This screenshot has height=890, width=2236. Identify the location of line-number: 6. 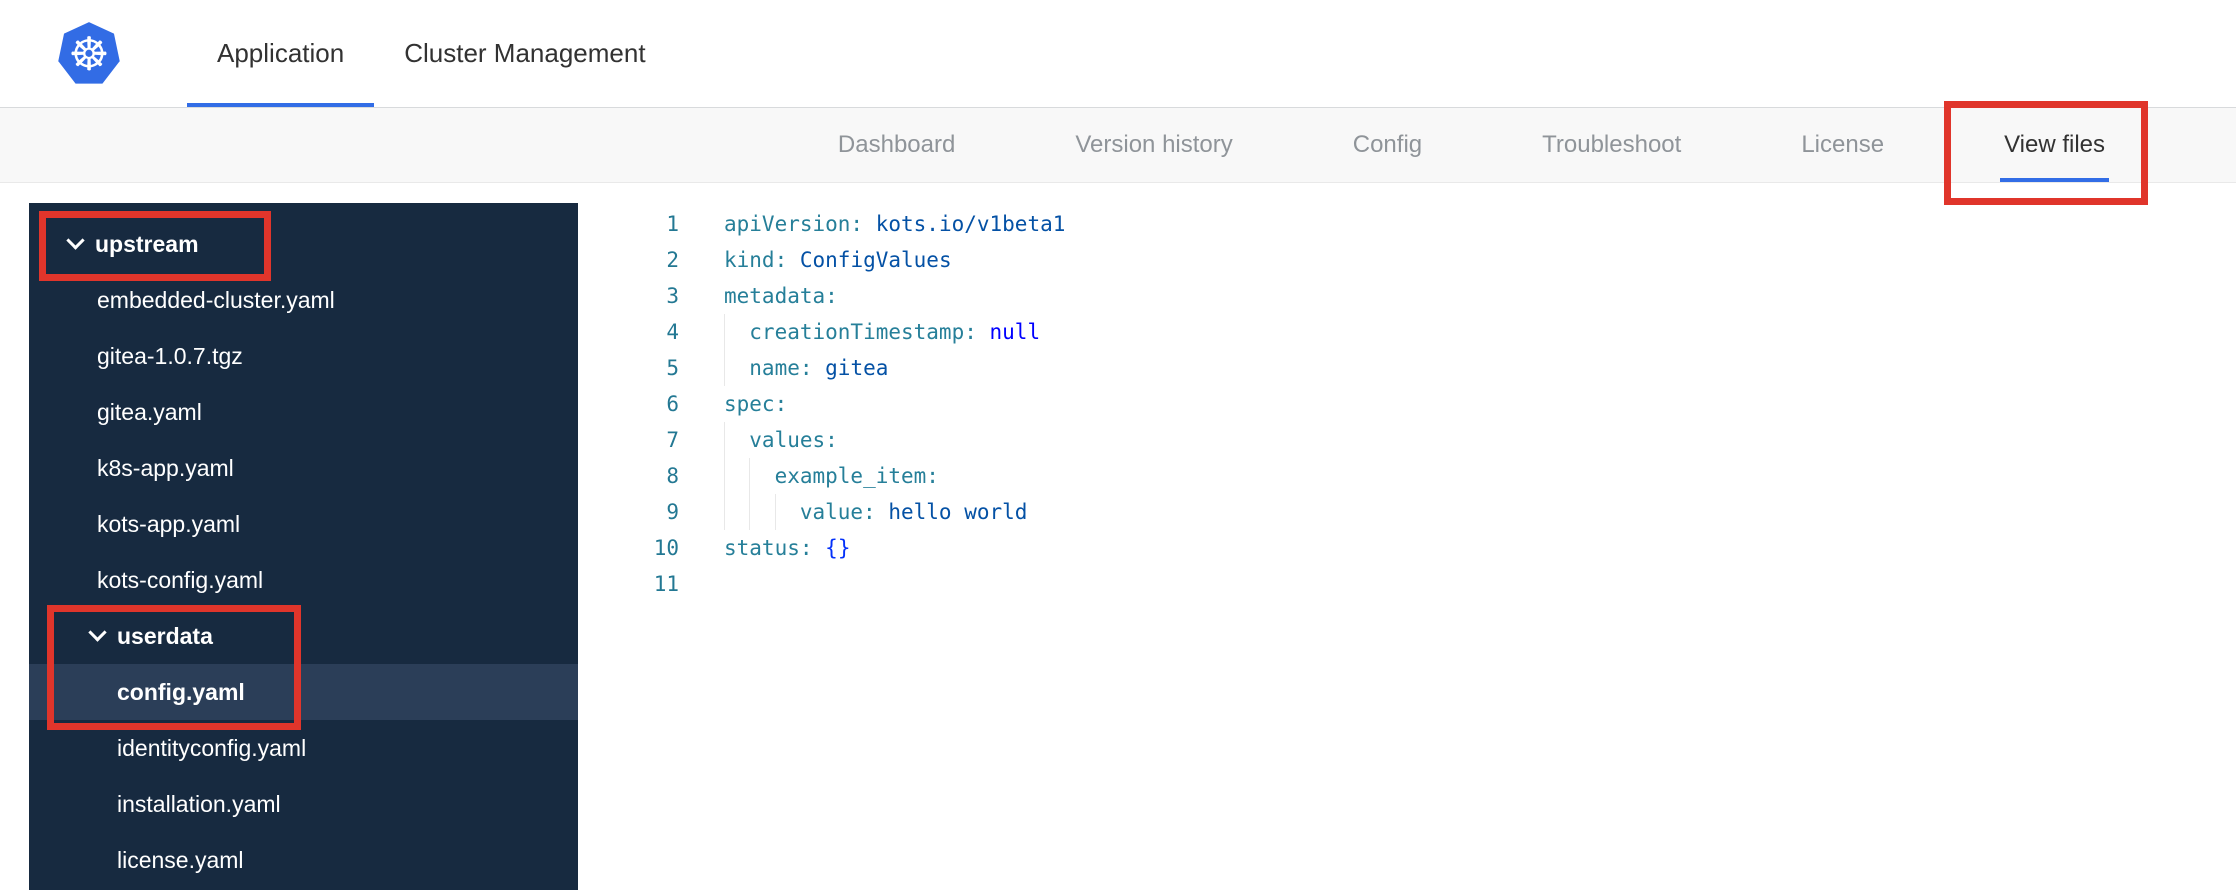
(672, 404).